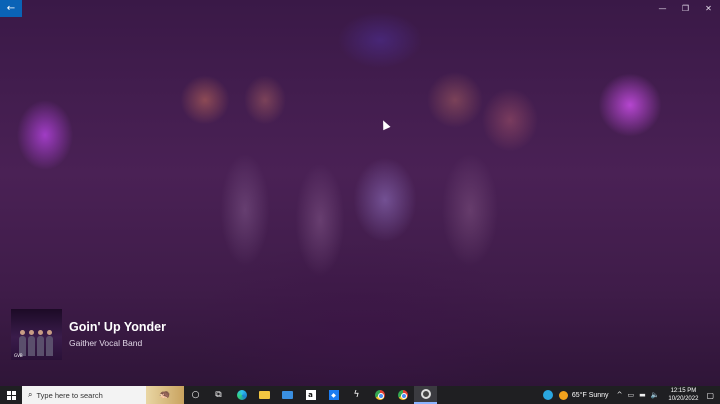  I want to click on task-view-button: ⧉, so click(218, 395).